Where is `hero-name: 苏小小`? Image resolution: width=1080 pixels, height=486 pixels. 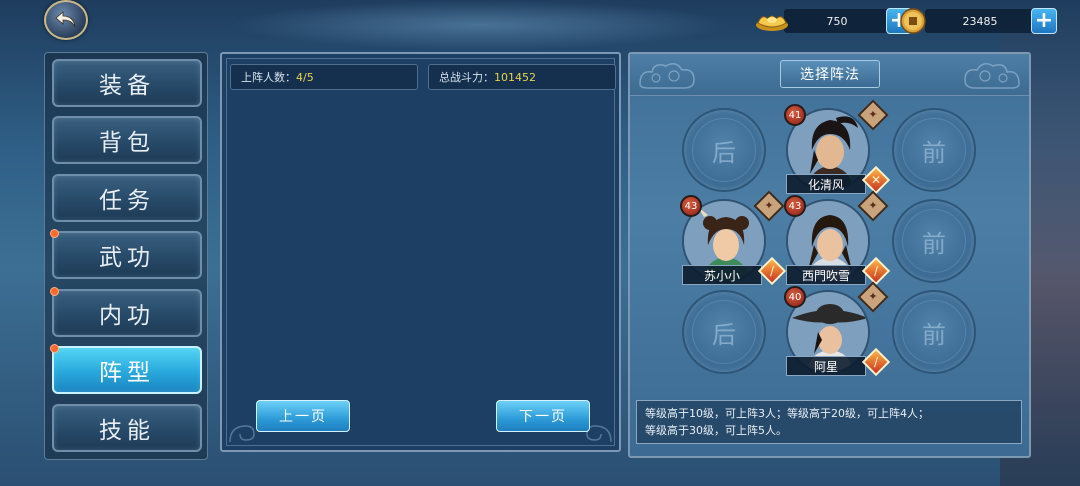
hero-name: 苏小小 is located at coordinates (722, 275).